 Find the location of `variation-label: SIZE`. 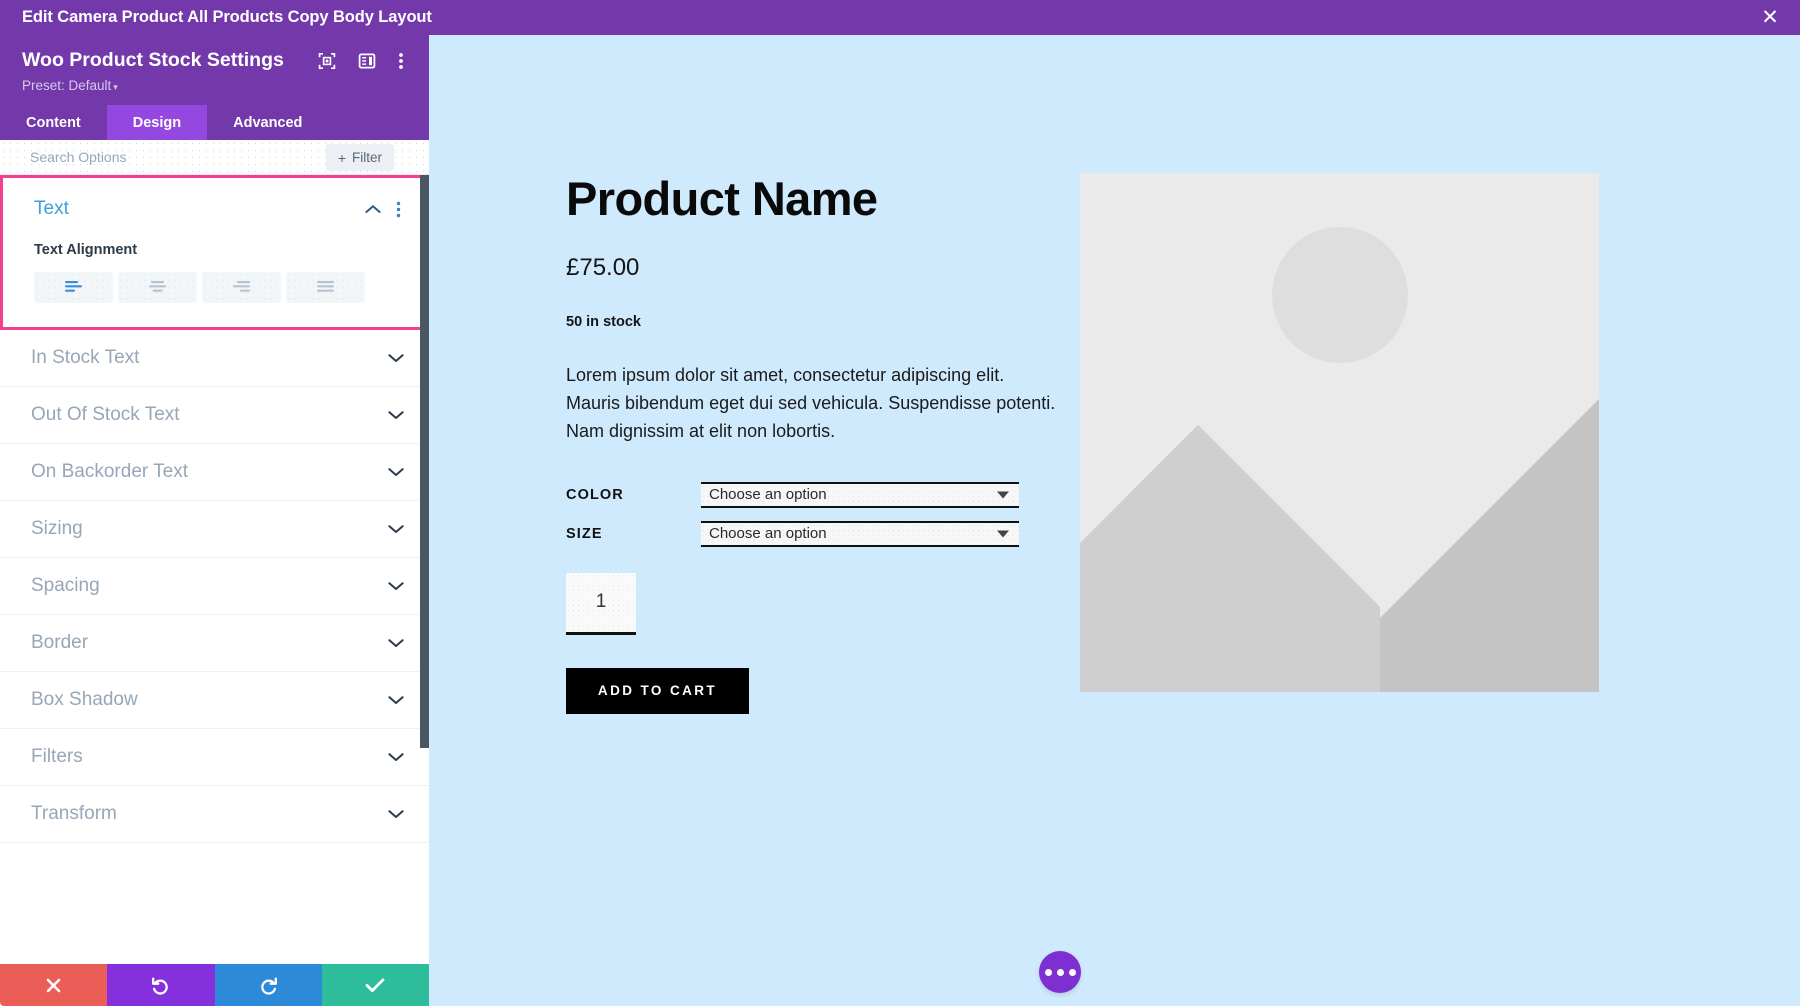

variation-label: SIZE is located at coordinates (584, 533).